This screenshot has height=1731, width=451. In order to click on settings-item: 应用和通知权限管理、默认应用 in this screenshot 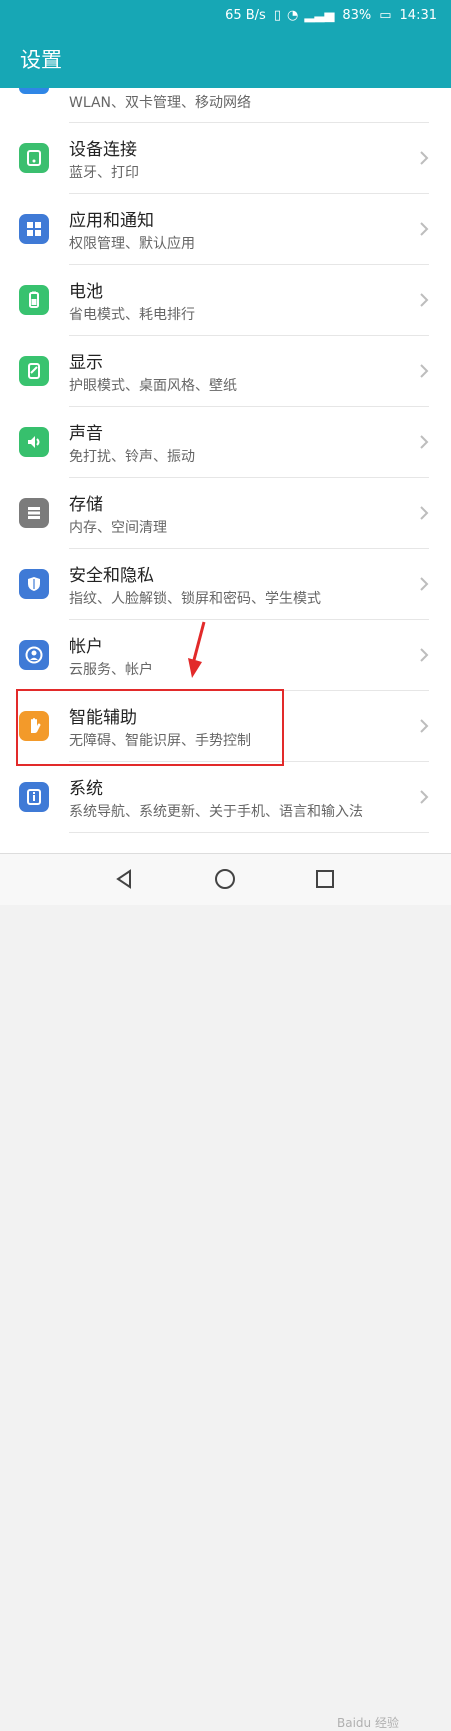, I will do `click(225, 229)`.